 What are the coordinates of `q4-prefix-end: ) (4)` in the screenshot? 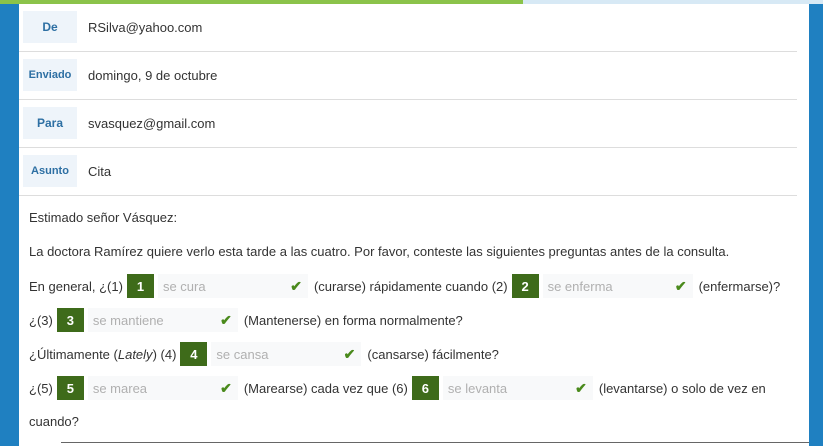 It's located at (164, 354).